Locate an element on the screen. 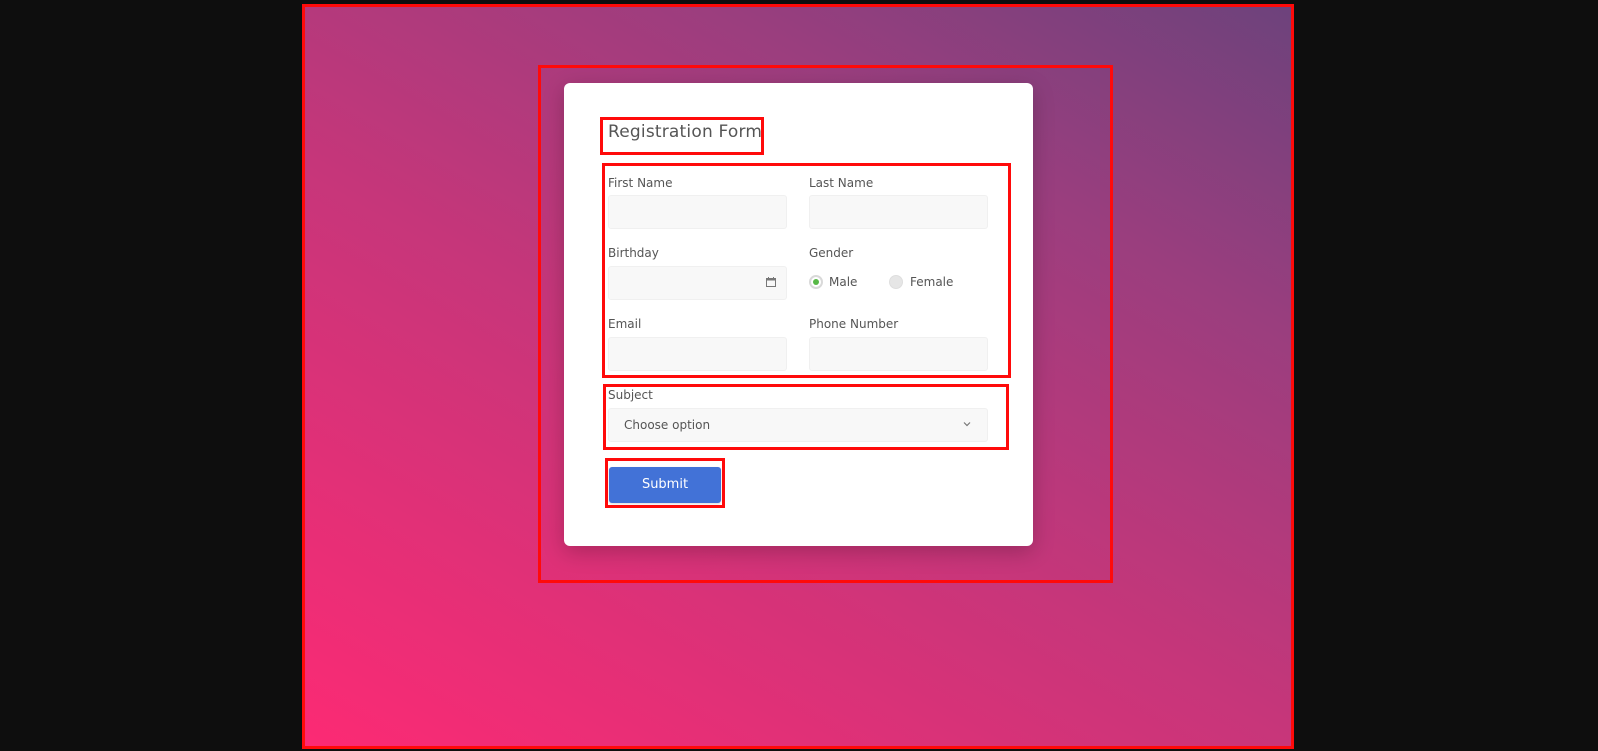 Image resolution: width=1598 pixels, height=751 pixels. birthday-input is located at coordinates (697, 283).